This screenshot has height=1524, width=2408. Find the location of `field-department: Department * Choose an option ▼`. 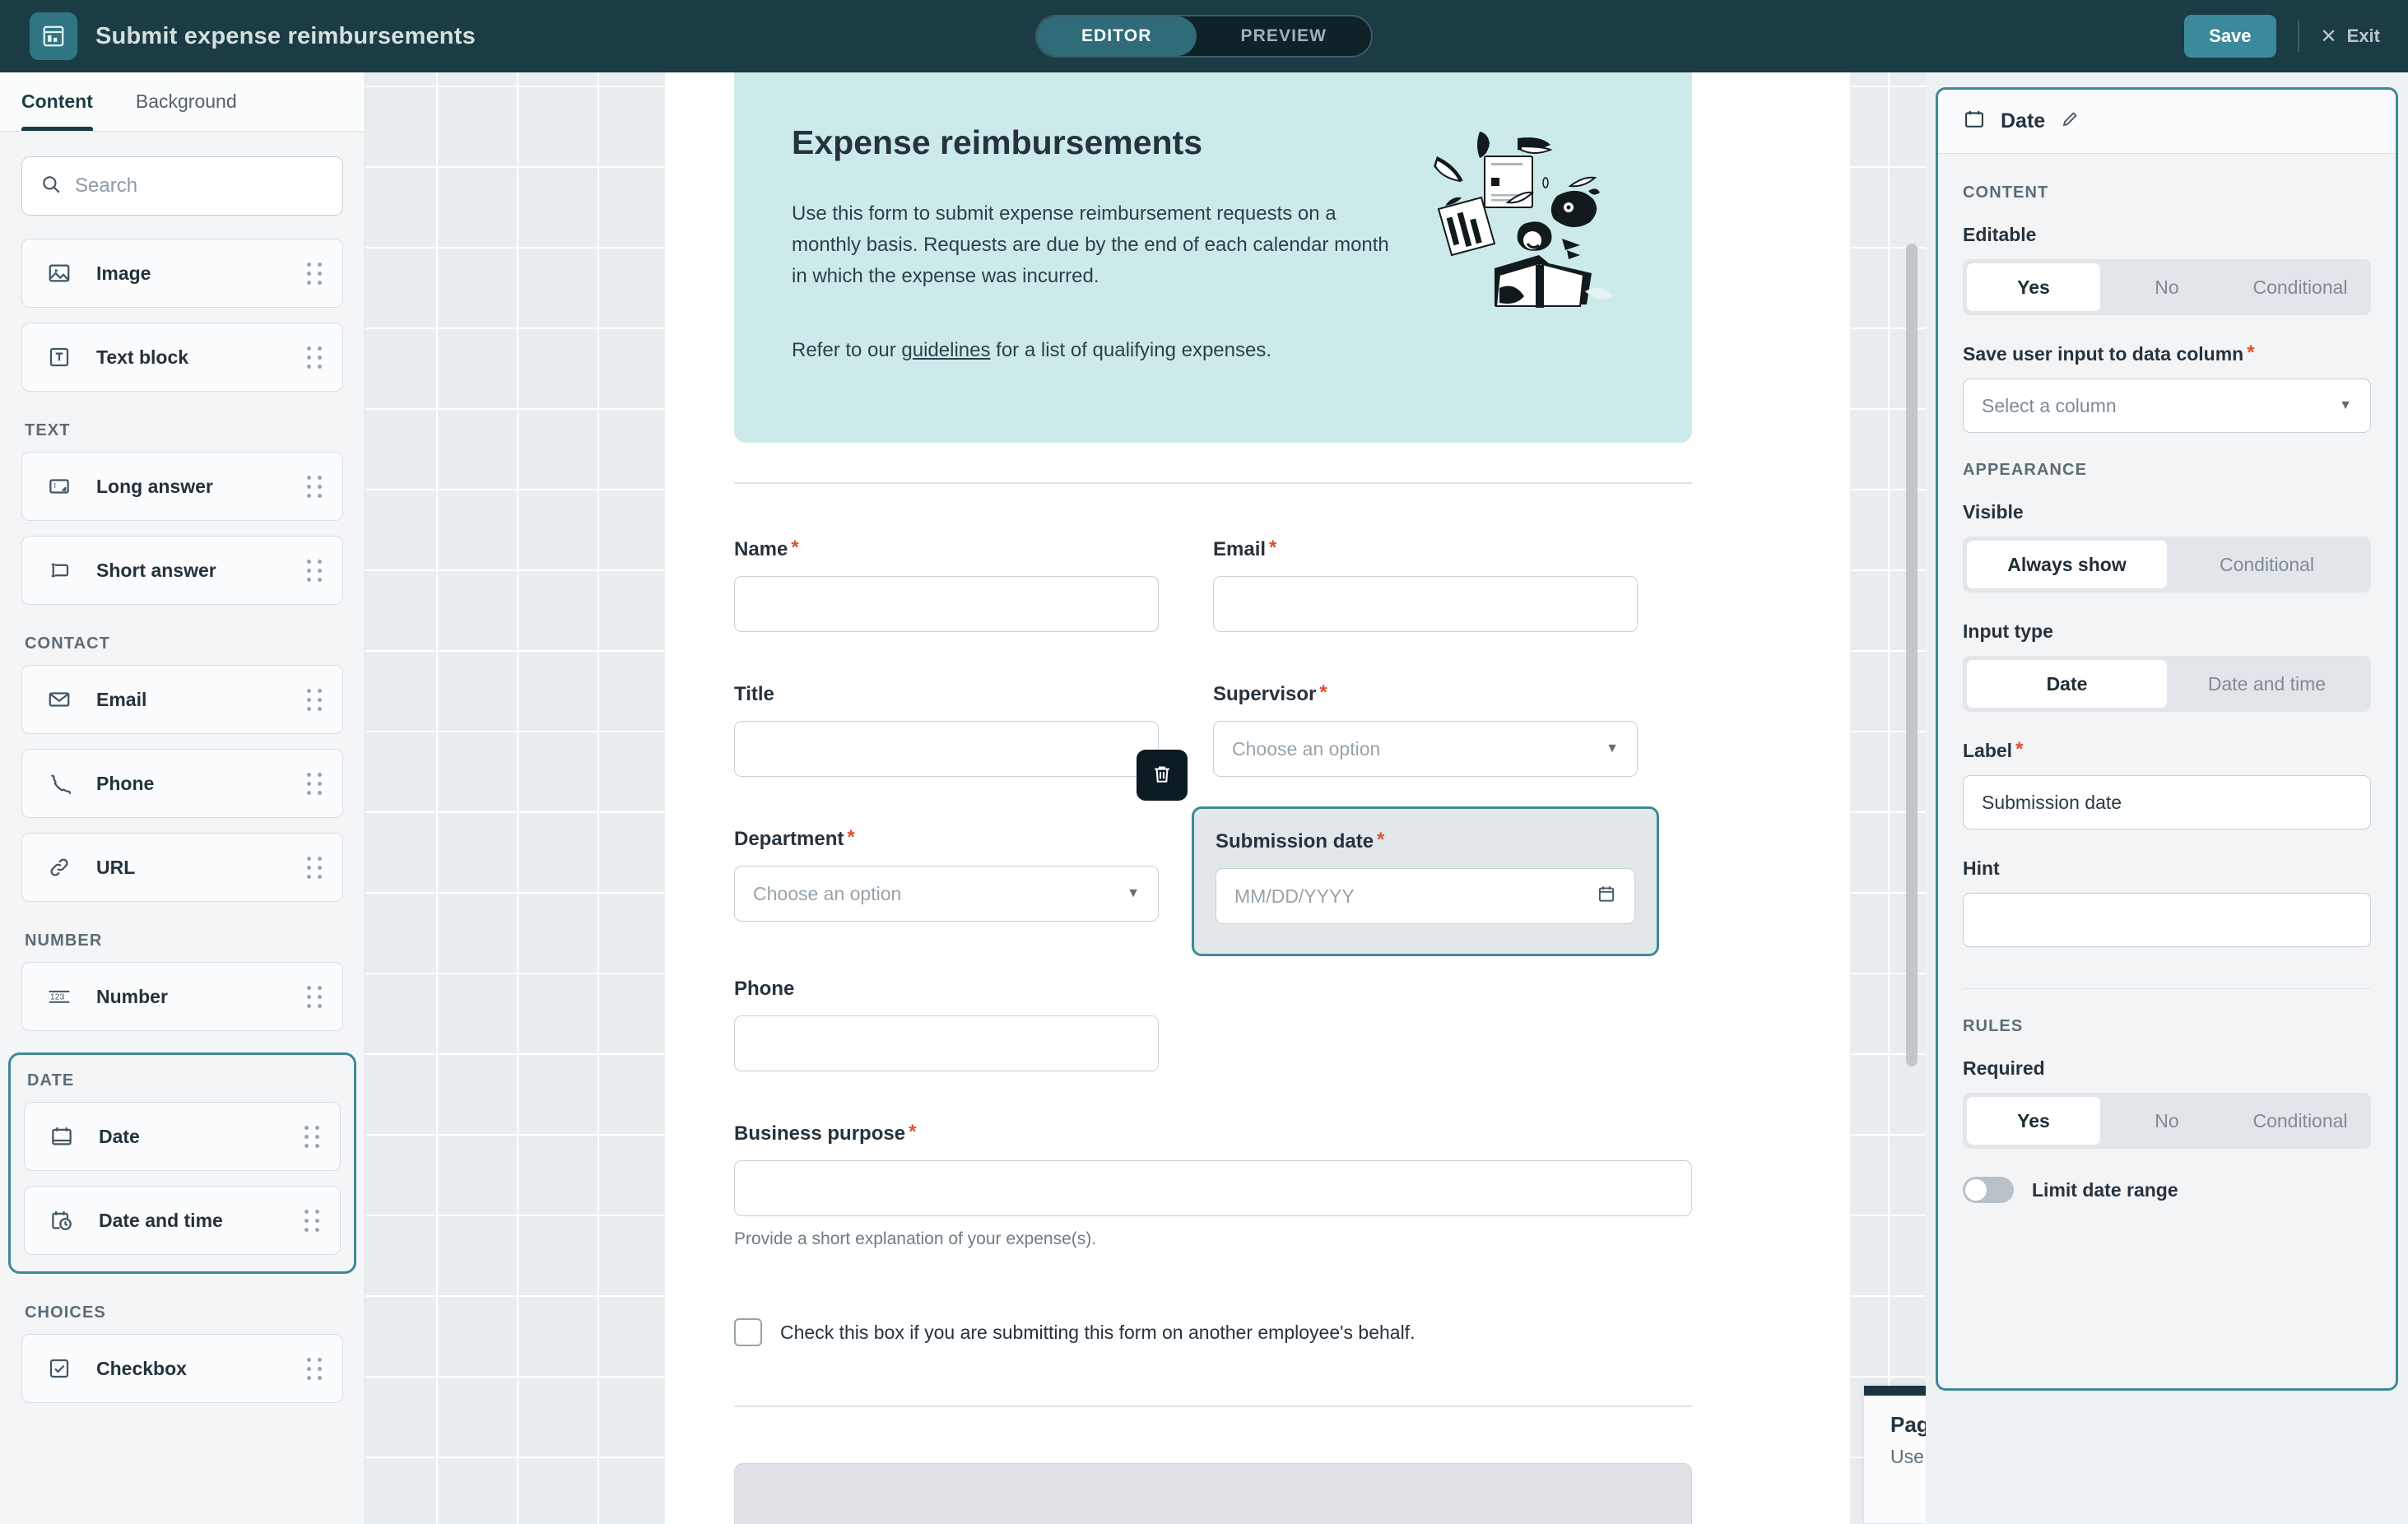

field-department: Department * Choose an option ▼ is located at coordinates (946, 877).